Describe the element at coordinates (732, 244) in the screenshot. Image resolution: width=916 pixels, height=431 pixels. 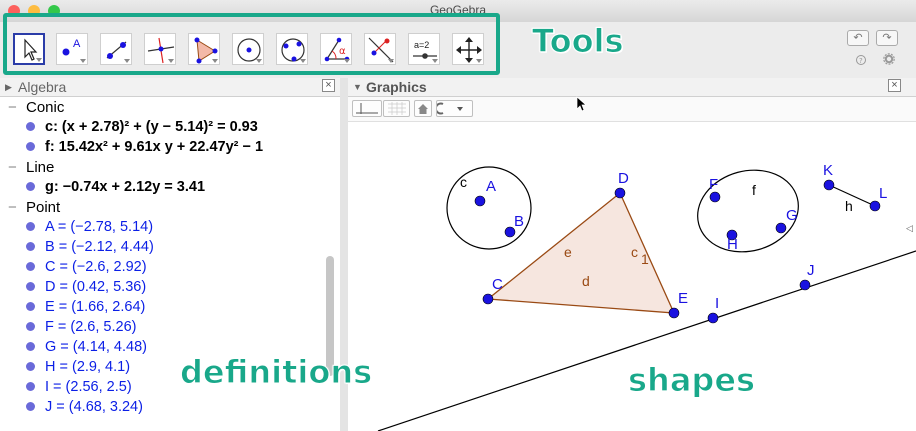
I see `point-label-h: H` at that location.